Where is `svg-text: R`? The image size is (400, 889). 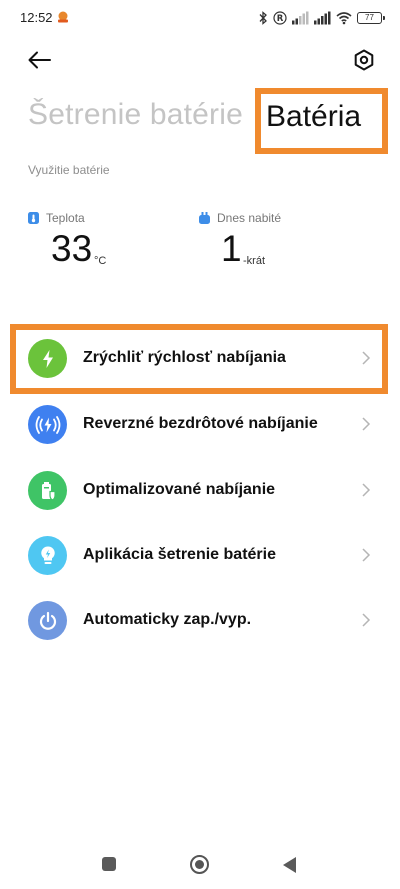 svg-text: R is located at coordinates (280, 19).